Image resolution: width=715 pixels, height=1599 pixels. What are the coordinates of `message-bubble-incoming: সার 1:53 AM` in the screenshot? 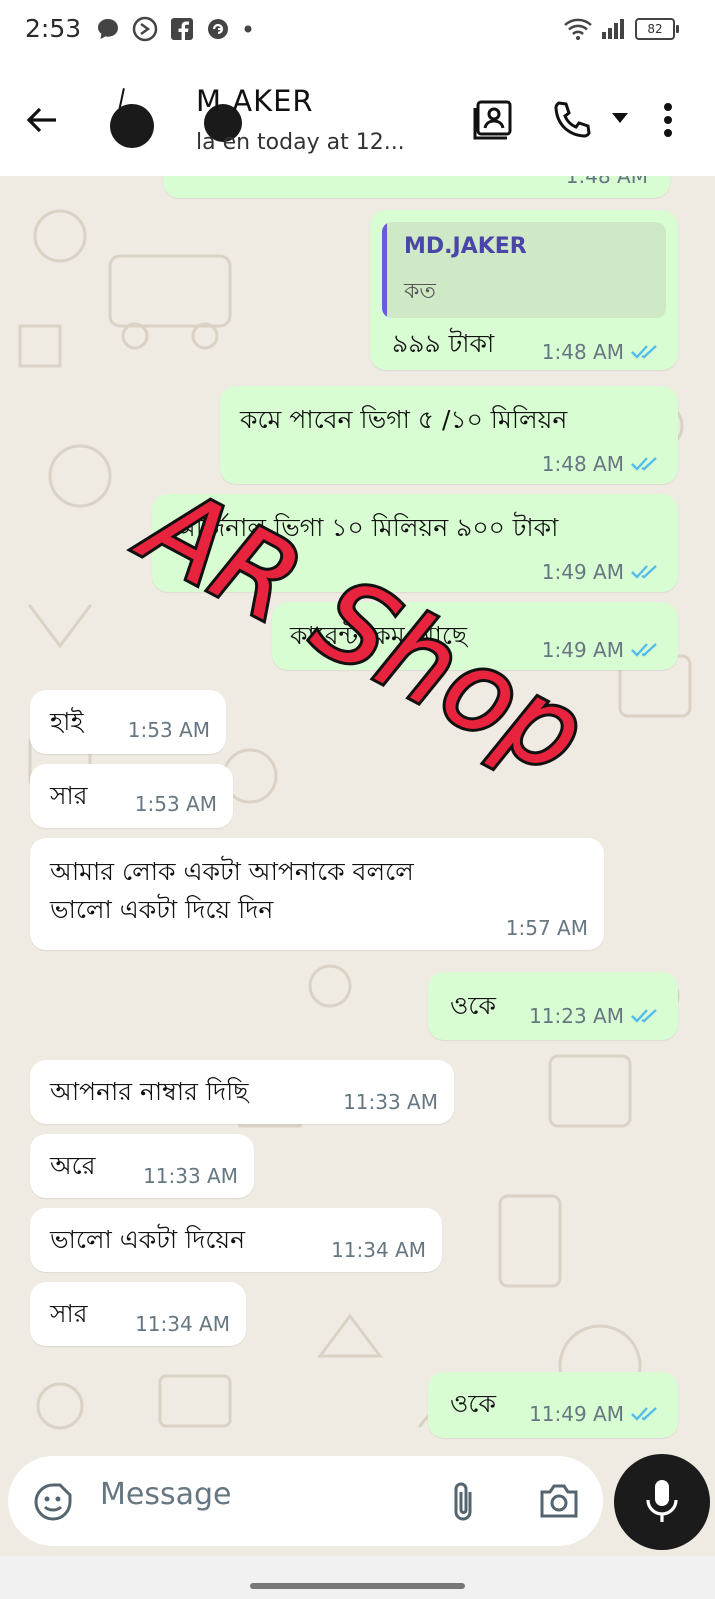 It's located at (131, 796).